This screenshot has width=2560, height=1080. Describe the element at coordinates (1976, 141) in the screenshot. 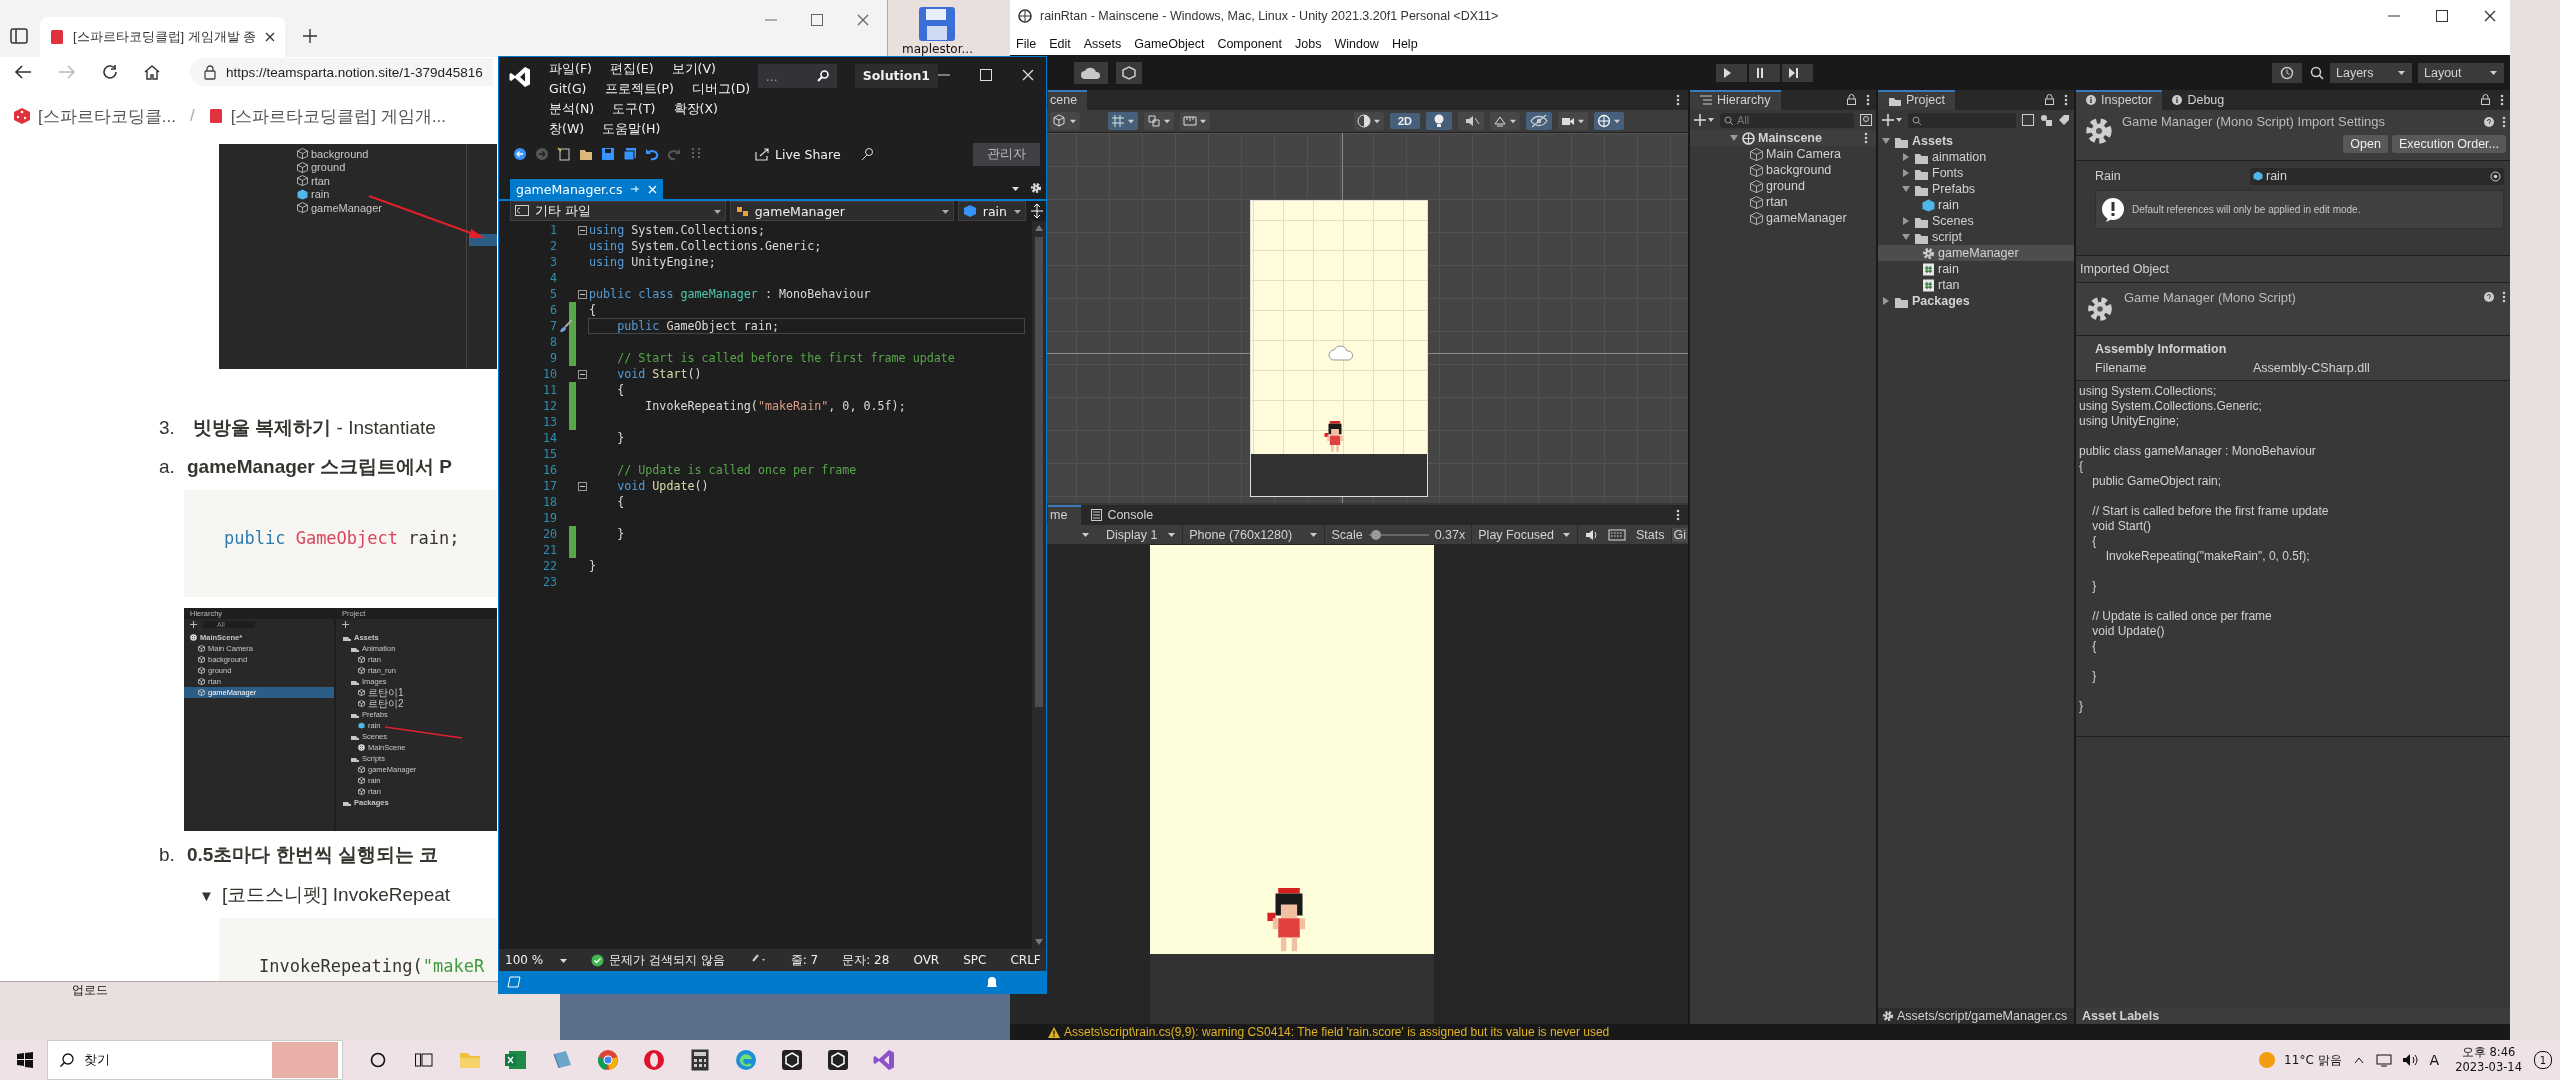

I see `tree-item: Assets` at that location.